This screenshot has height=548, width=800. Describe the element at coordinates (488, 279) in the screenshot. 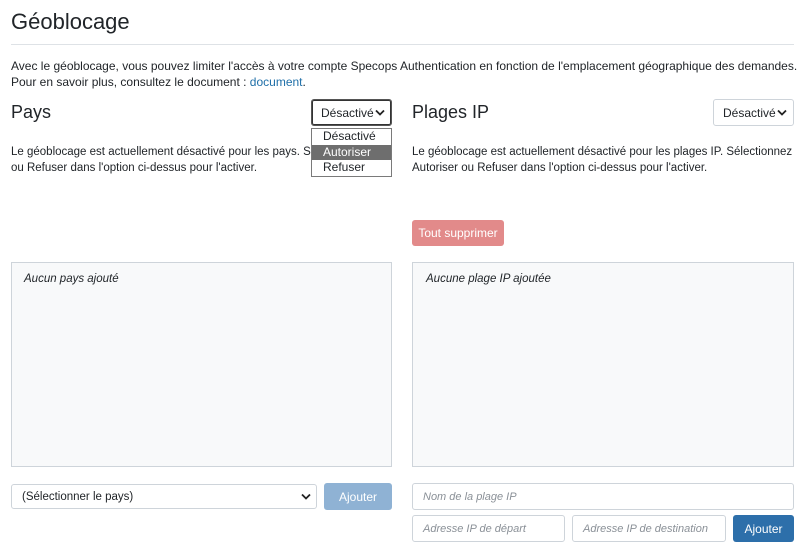

I see `ip-ranges-empty-text: Aucune plage IP ajoutée` at that location.